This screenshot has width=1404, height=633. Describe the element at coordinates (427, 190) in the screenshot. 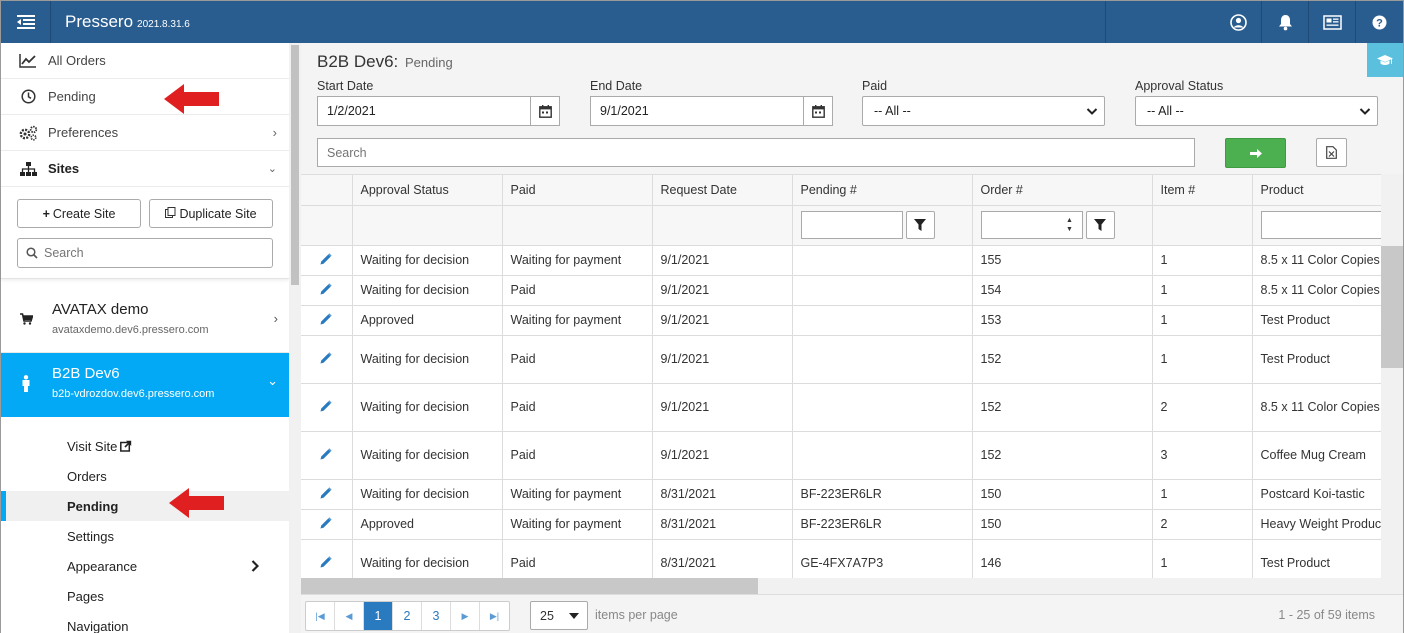

I see `col-approval-status: Approval Status` at that location.